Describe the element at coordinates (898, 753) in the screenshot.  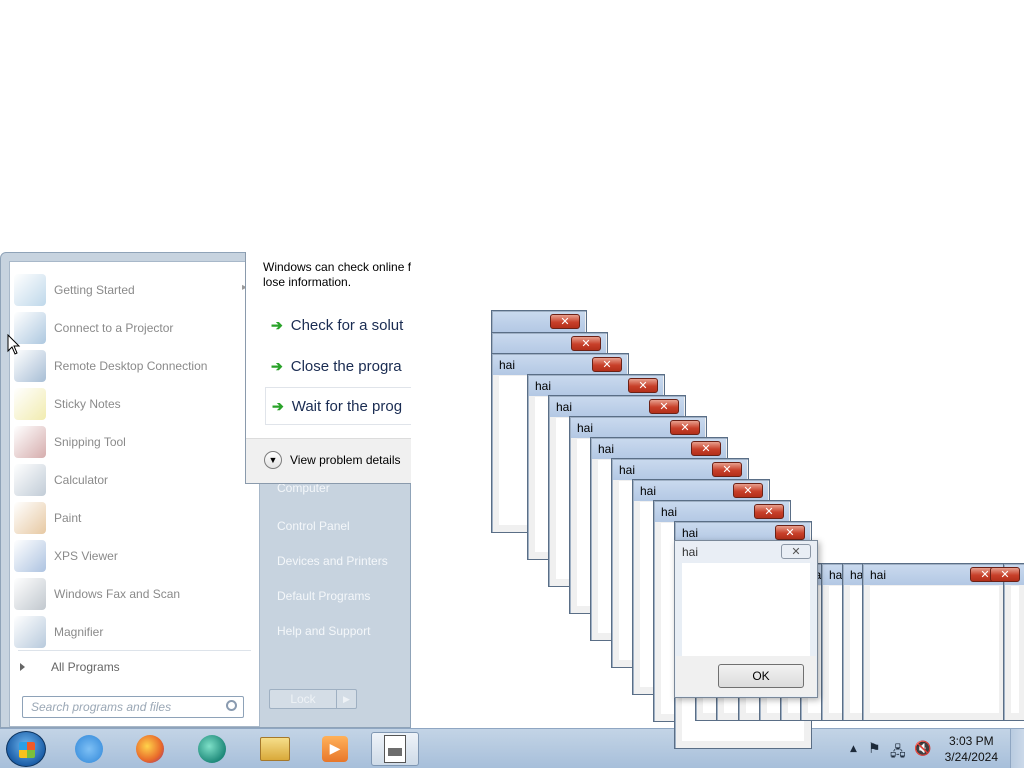
I see `network-icon: 🖧` at that location.